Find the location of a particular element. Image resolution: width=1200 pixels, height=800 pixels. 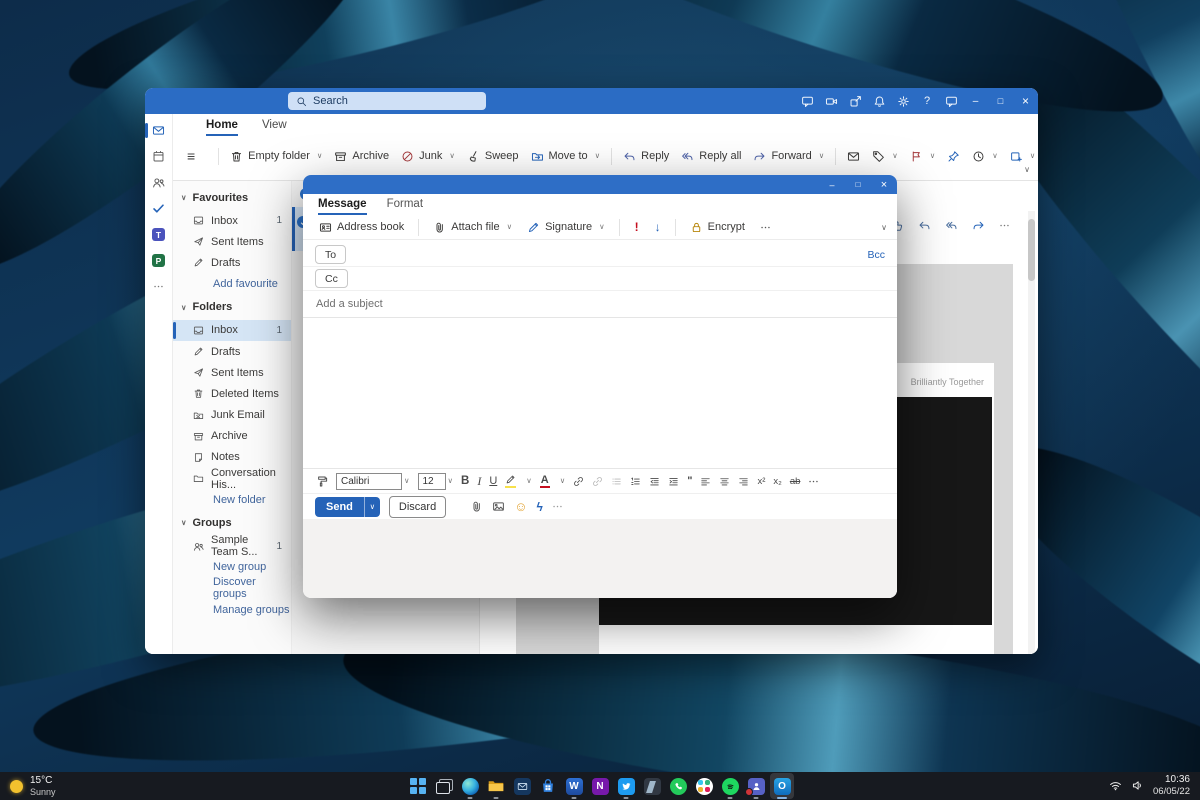

compose-maximize-button: □ is located at coordinates (858, 184).